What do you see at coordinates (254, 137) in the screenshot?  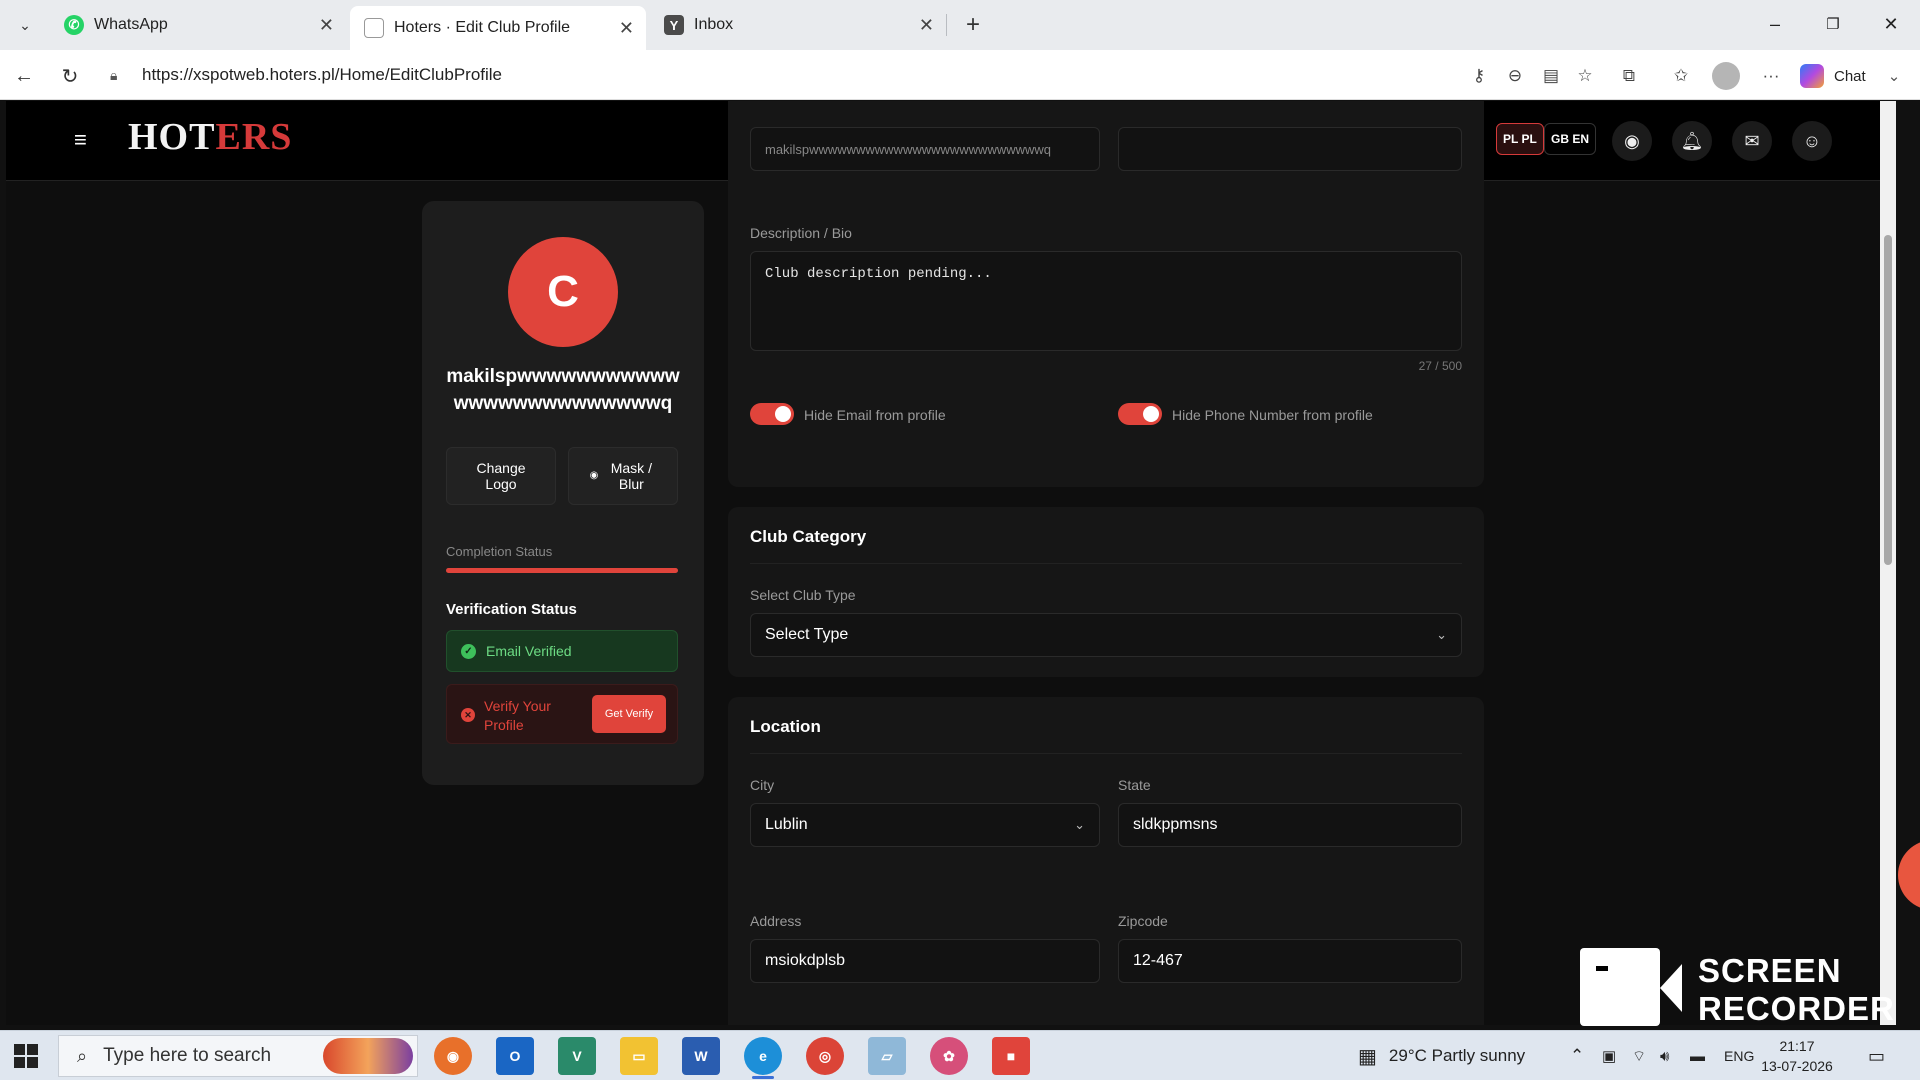 I see `logo-text-red: ERS` at bounding box center [254, 137].